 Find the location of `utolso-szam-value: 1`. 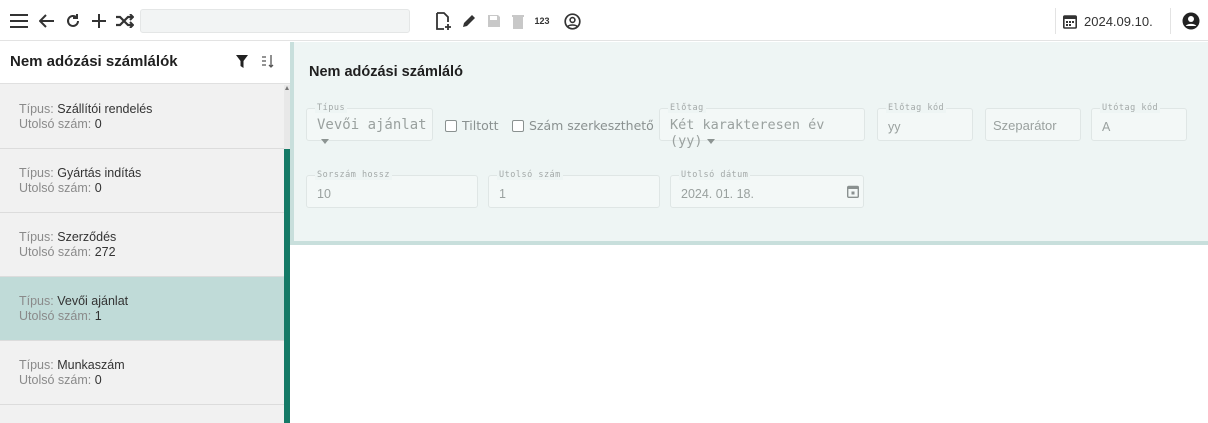

utolso-szam-value: 1 is located at coordinates (502, 194).